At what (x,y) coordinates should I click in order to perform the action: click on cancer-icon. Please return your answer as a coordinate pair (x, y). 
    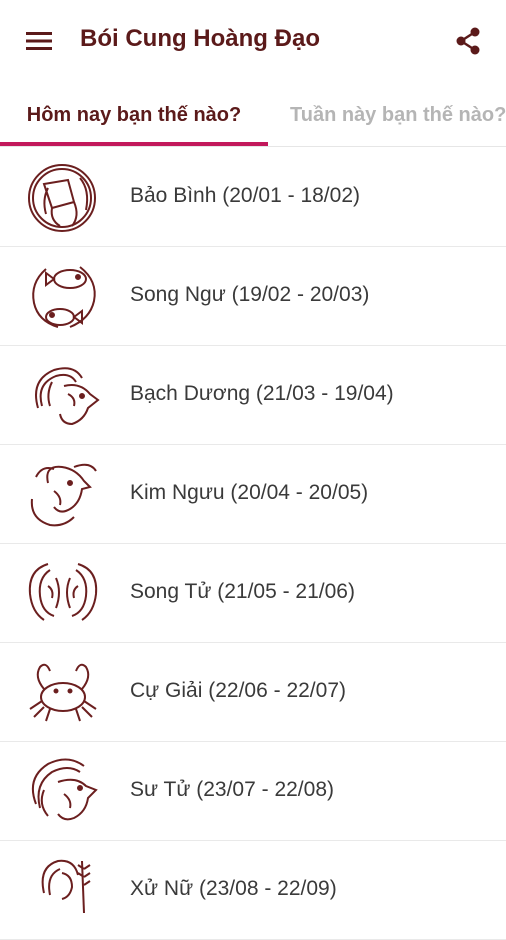
    Looking at the image, I should click on (63, 693).